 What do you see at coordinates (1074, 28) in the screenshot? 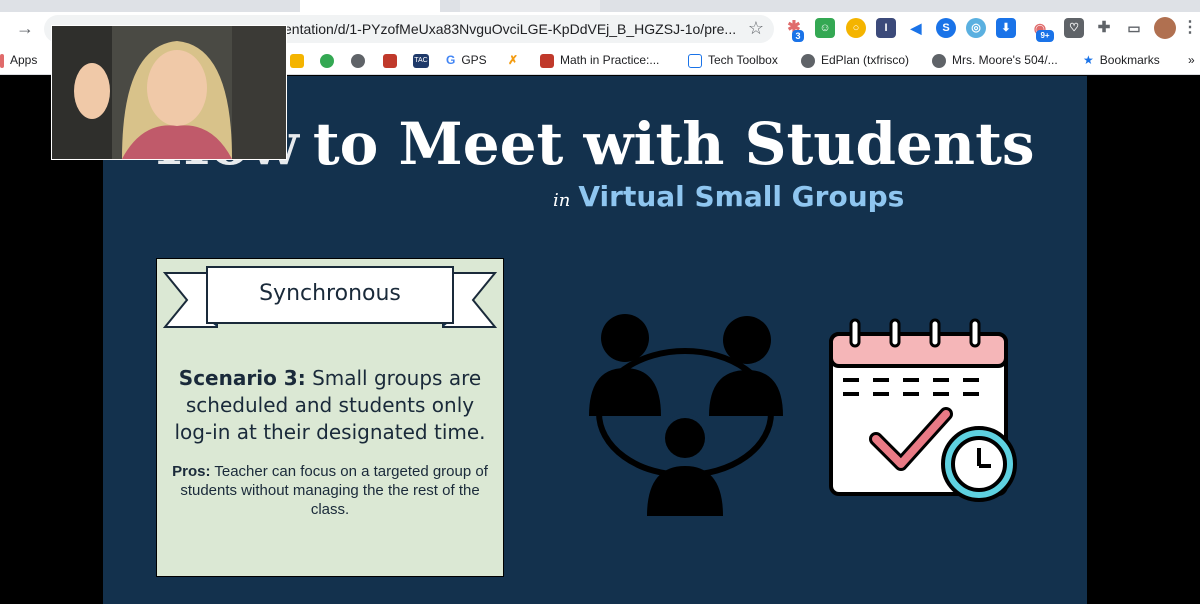
I see `extension-icon: ♡` at bounding box center [1074, 28].